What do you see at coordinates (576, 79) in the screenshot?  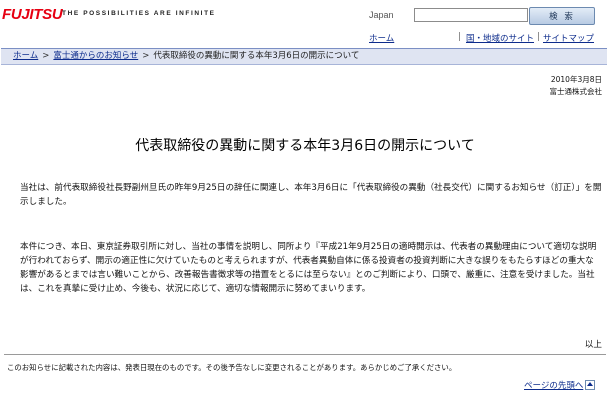 I see `release-date: 2010年3月8日` at bounding box center [576, 79].